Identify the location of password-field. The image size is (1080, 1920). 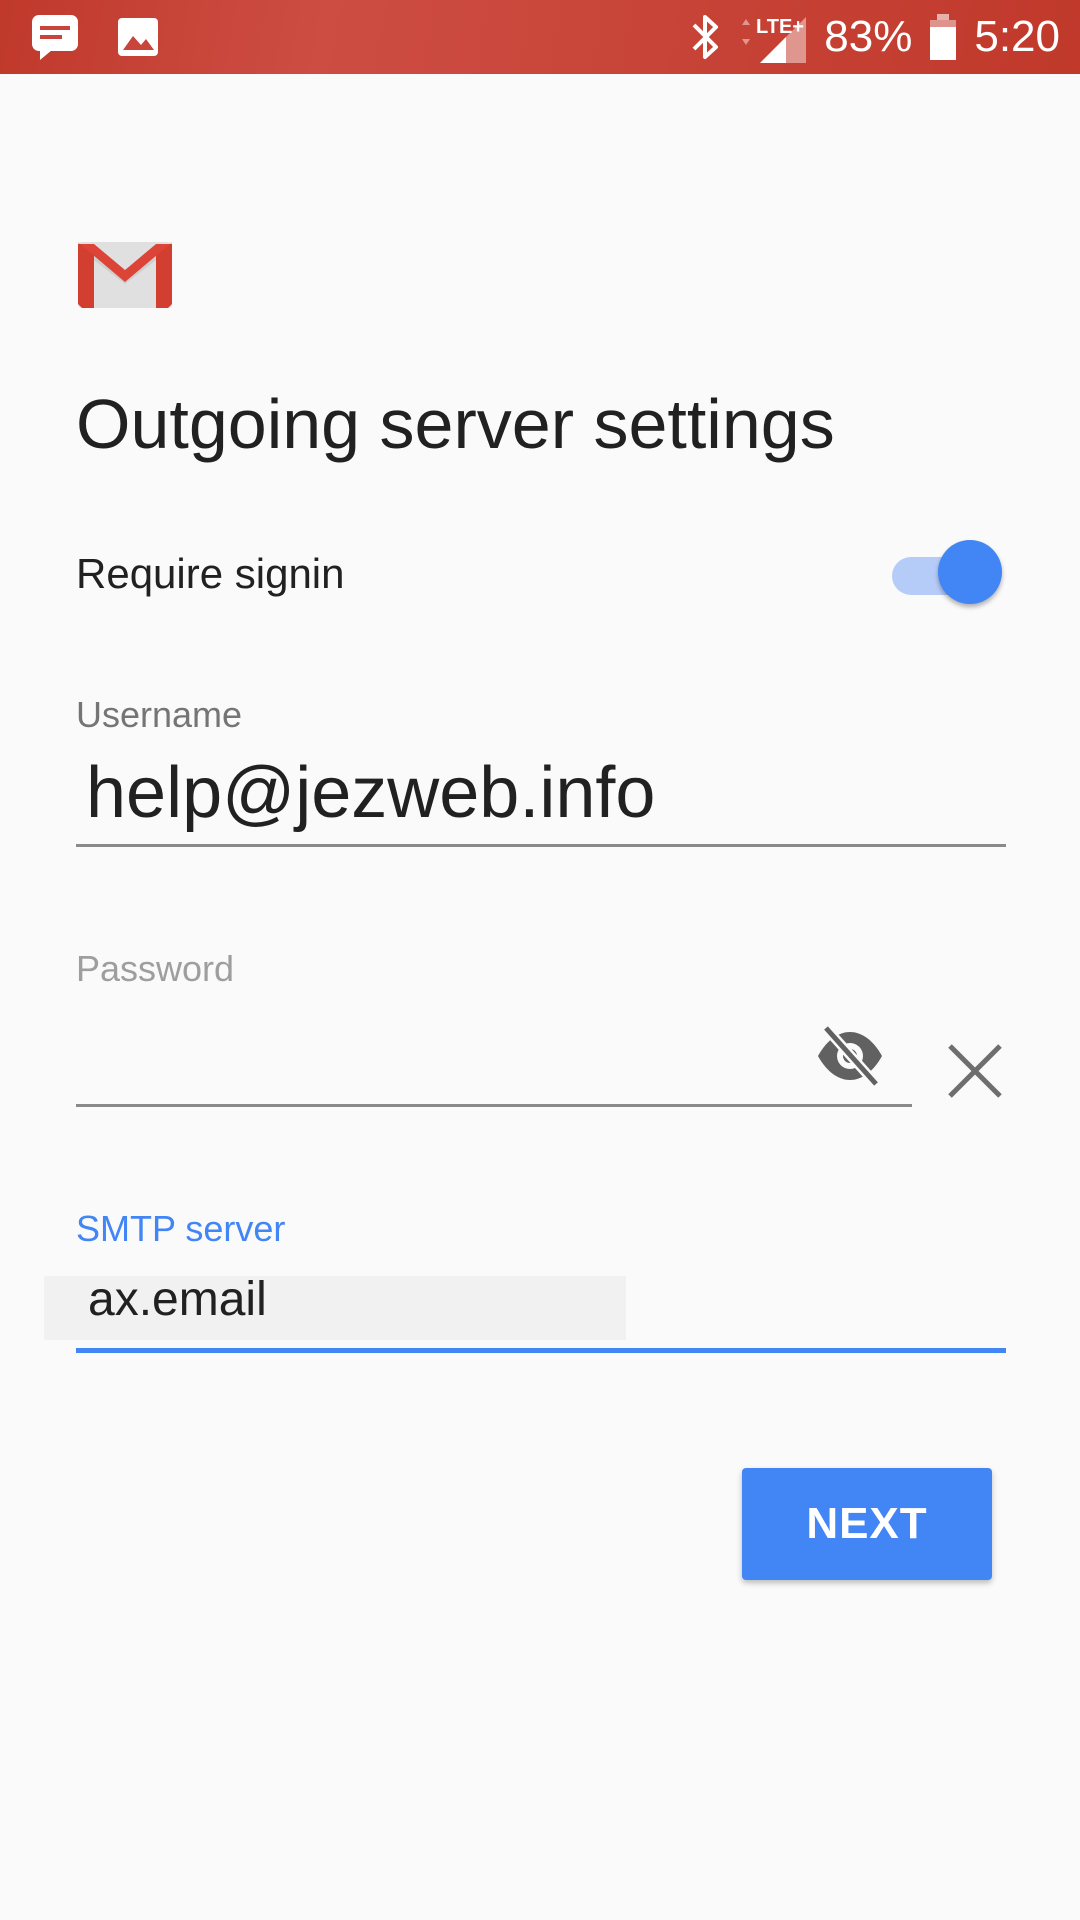
(438, 1061).